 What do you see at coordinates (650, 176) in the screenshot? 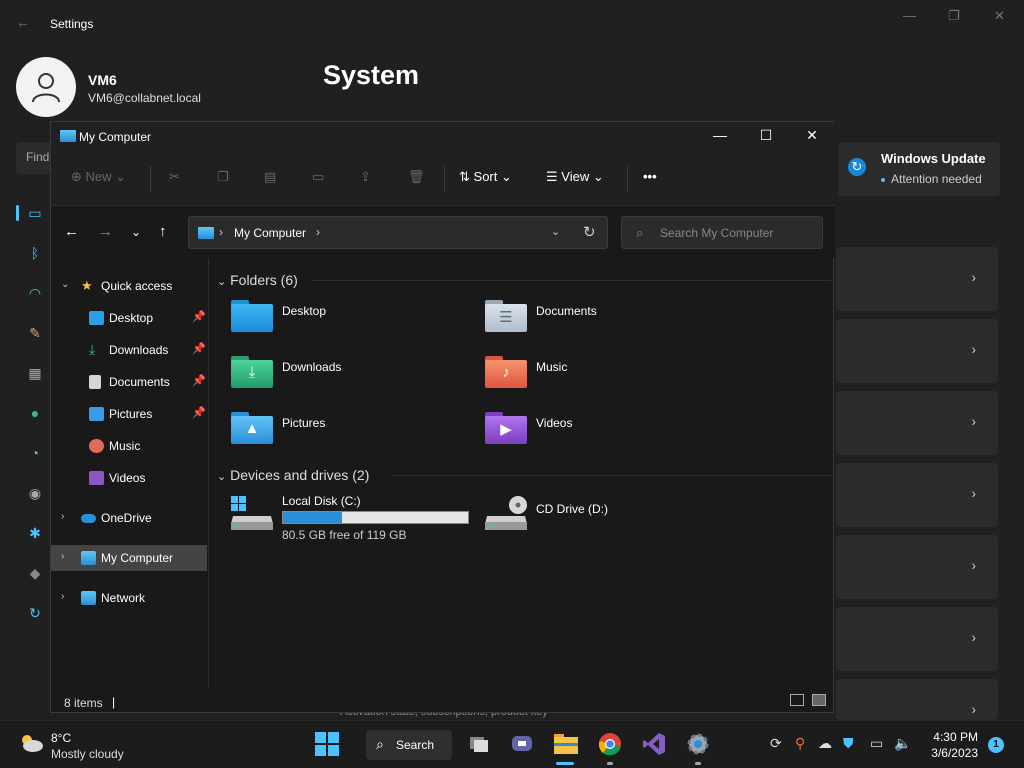
I see `more-options-button: •••` at bounding box center [650, 176].